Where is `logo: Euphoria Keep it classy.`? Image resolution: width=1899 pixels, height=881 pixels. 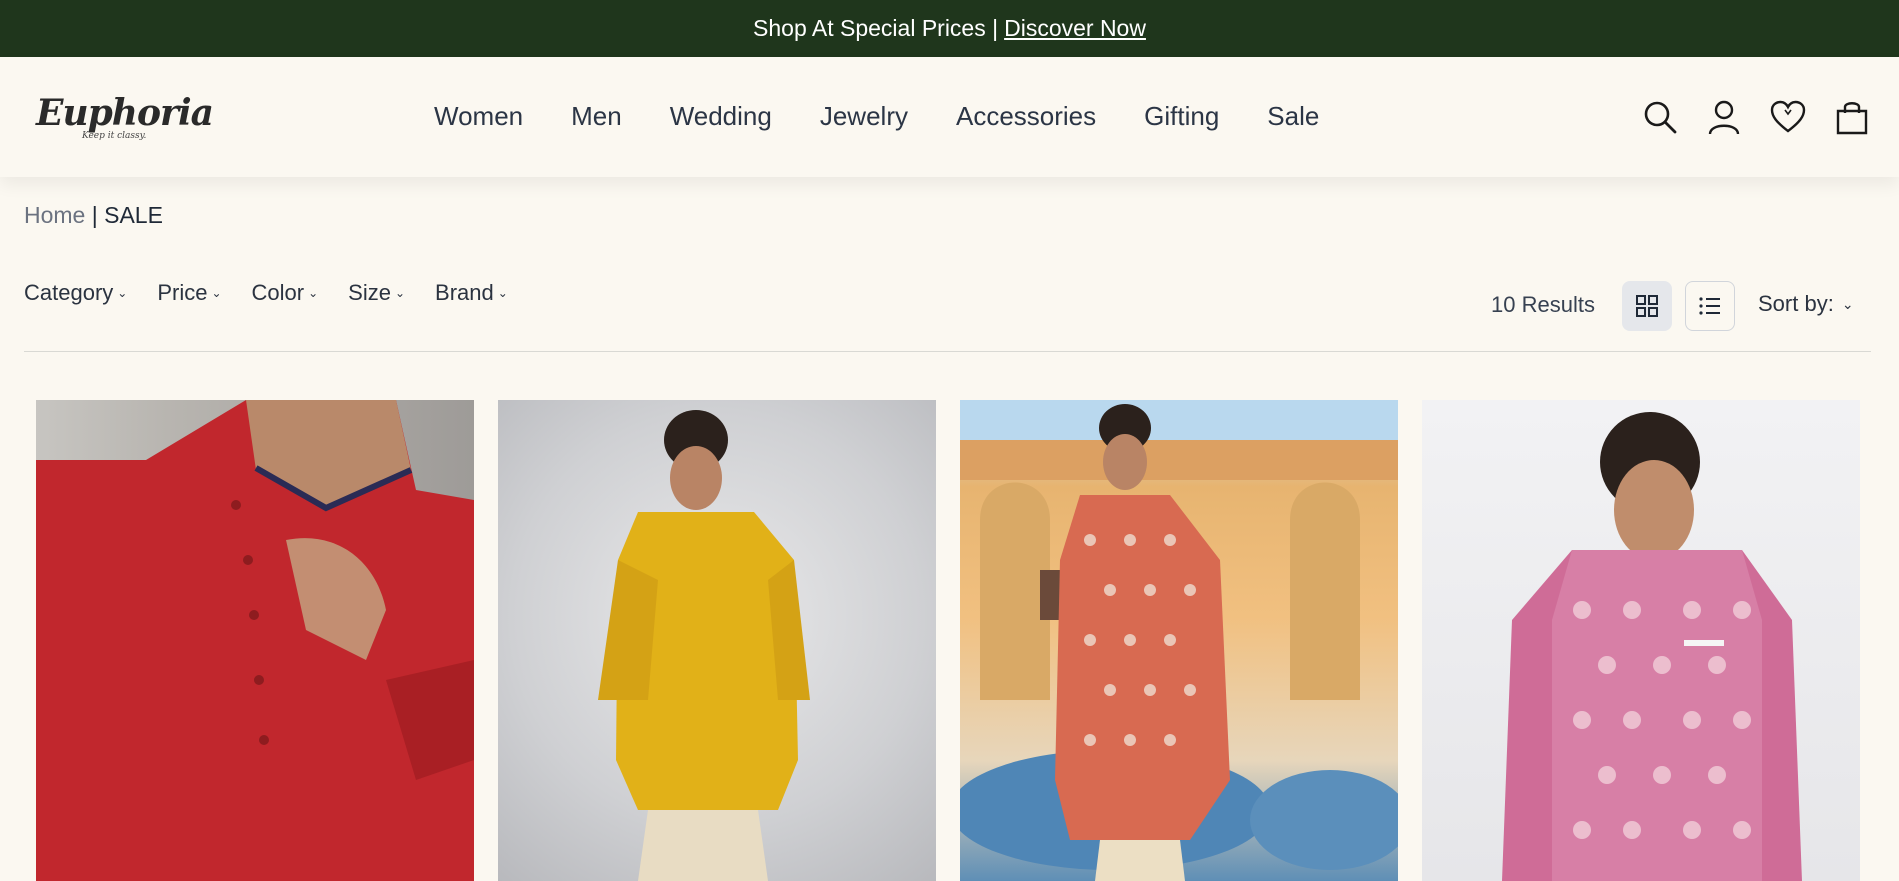
logo: Euphoria Keep it classy. is located at coordinates (125, 119).